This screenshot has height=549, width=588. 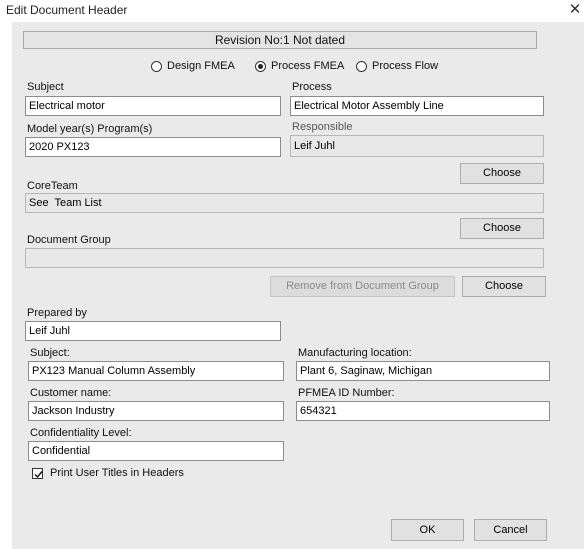 What do you see at coordinates (322, 127) in the screenshot?
I see `responsible-label: Responsible` at bounding box center [322, 127].